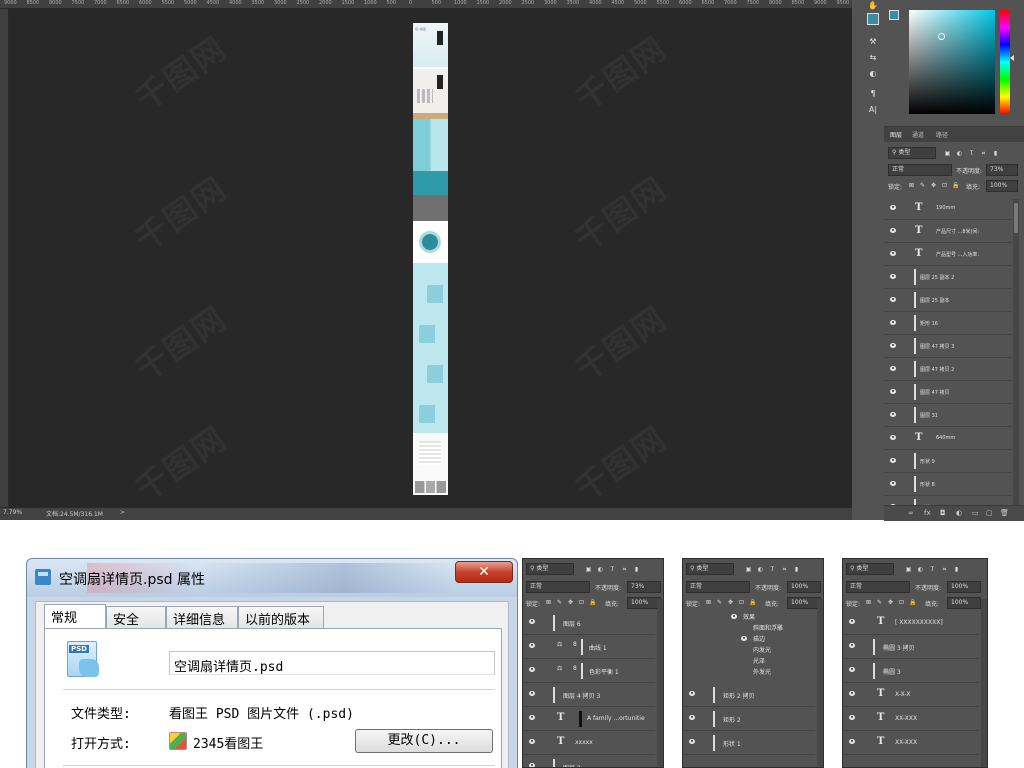  Describe the element at coordinates (948, 415) in the screenshot. I see `layer-row: 图层 31` at that location.